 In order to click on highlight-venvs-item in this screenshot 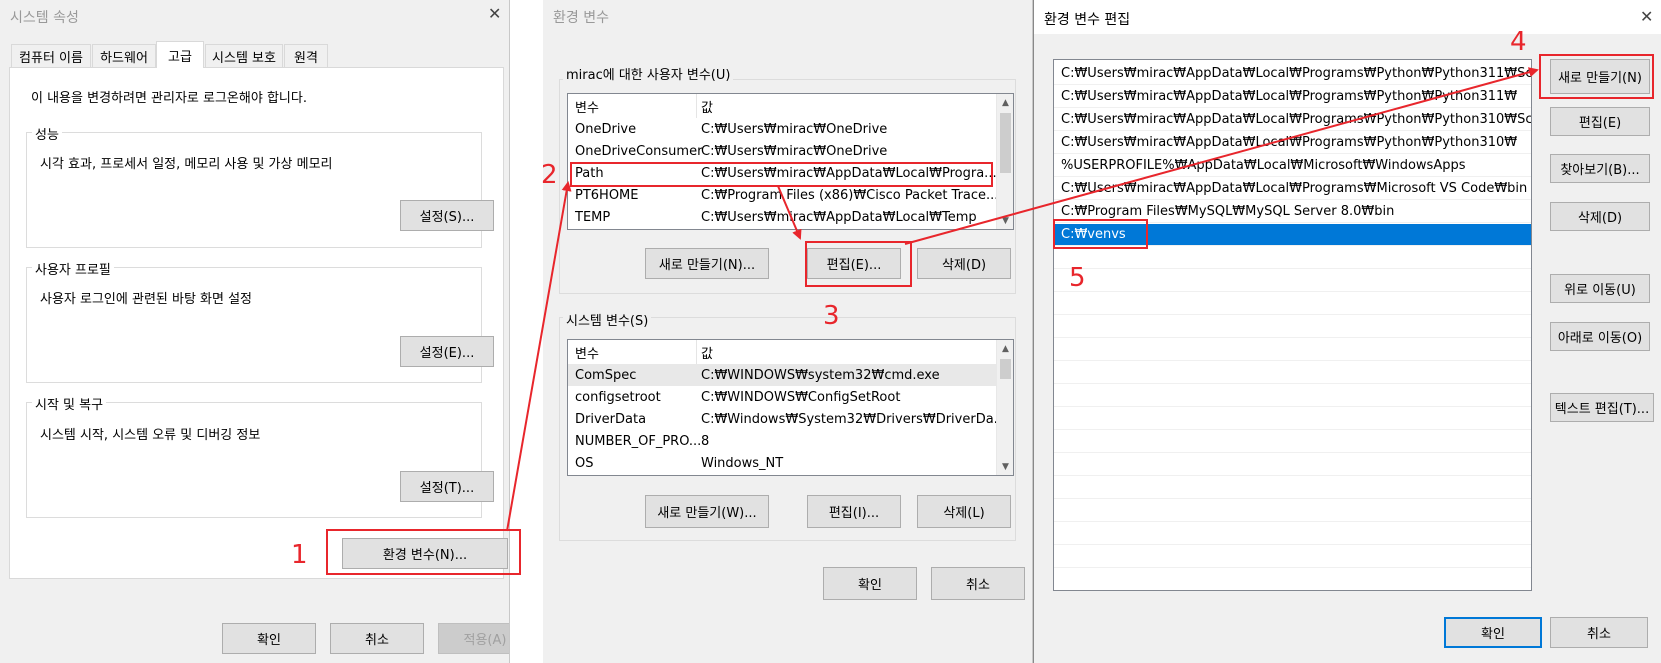, I will do `click(1100, 234)`.